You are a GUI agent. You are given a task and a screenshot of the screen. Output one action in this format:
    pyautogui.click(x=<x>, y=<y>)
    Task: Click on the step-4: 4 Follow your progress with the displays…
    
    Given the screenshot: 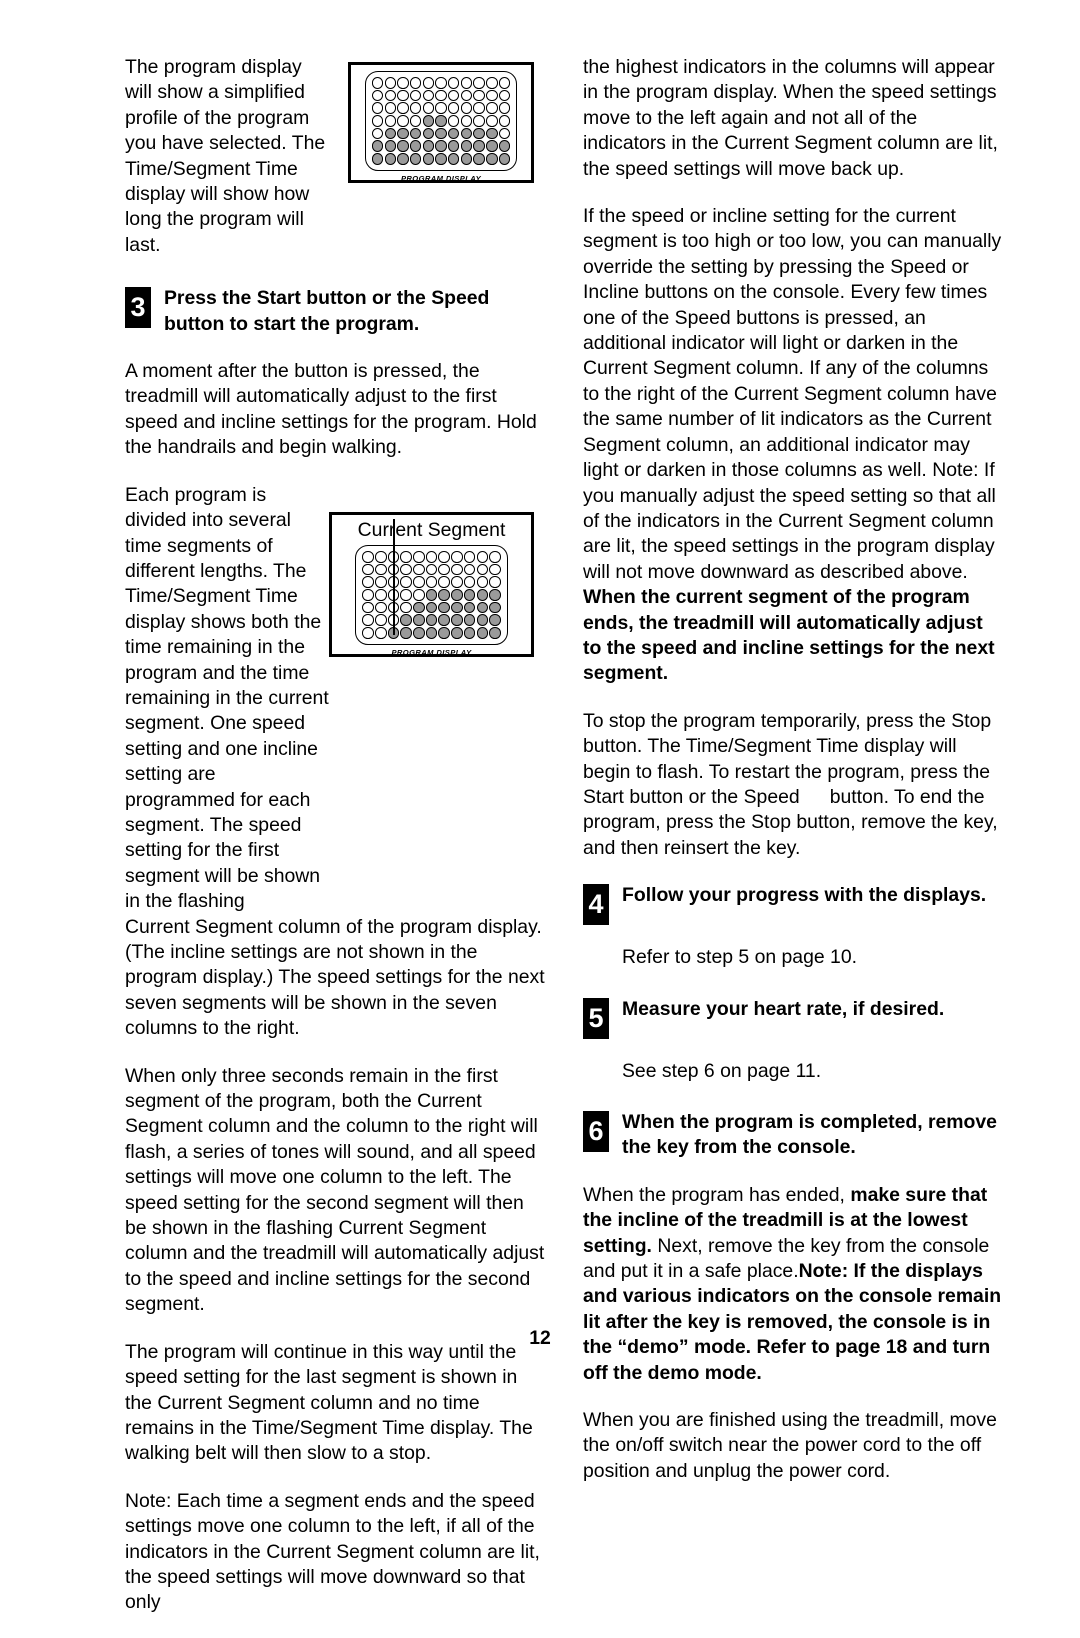 What is the action you would take?
    pyautogui.click(x=793, y=904)
    